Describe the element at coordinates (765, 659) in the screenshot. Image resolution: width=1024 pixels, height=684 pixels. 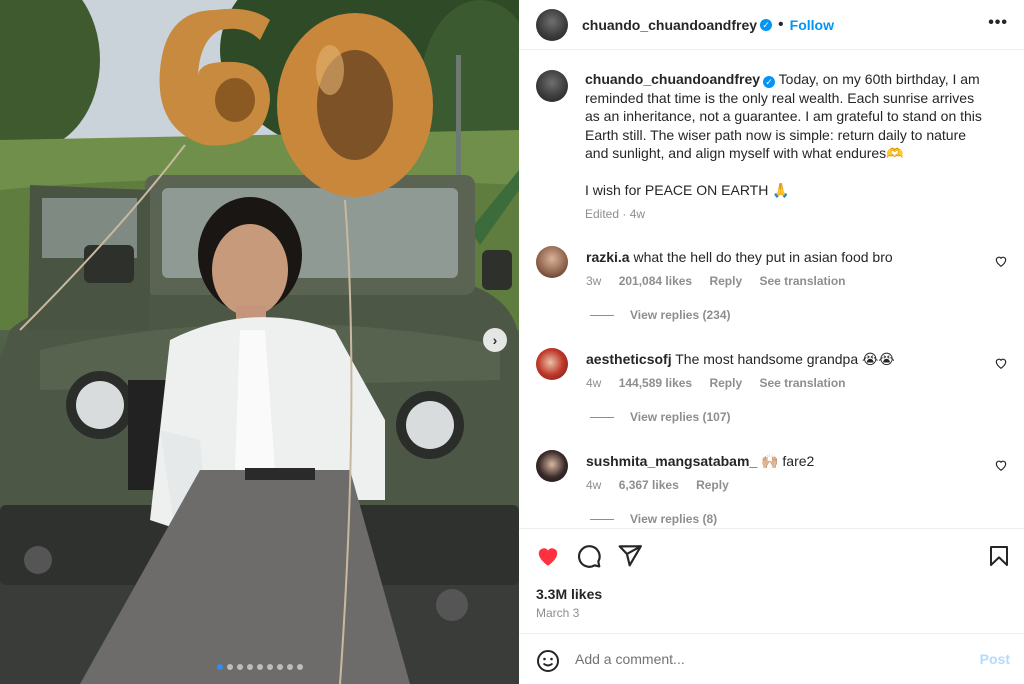
I see `add-comment-input` at that location.